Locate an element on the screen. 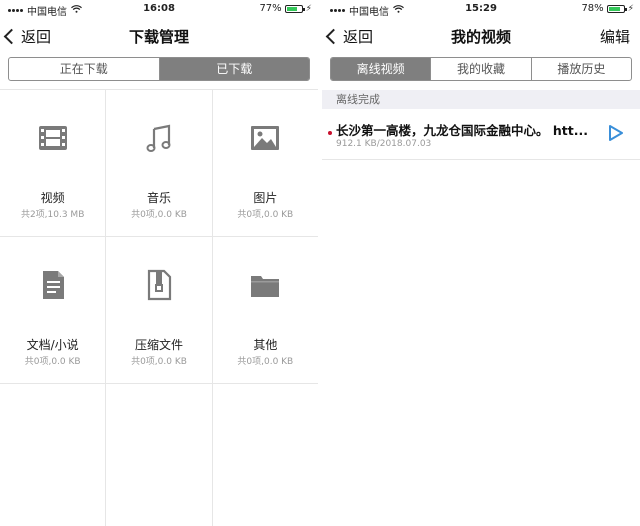  image-icon is located at coordinates (265, 138).